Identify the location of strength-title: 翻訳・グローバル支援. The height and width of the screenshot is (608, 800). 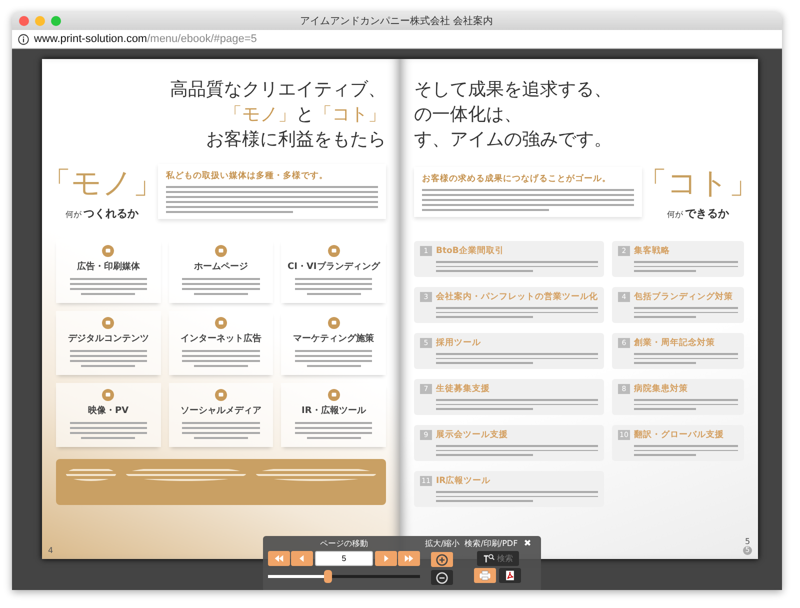
(679, 435).